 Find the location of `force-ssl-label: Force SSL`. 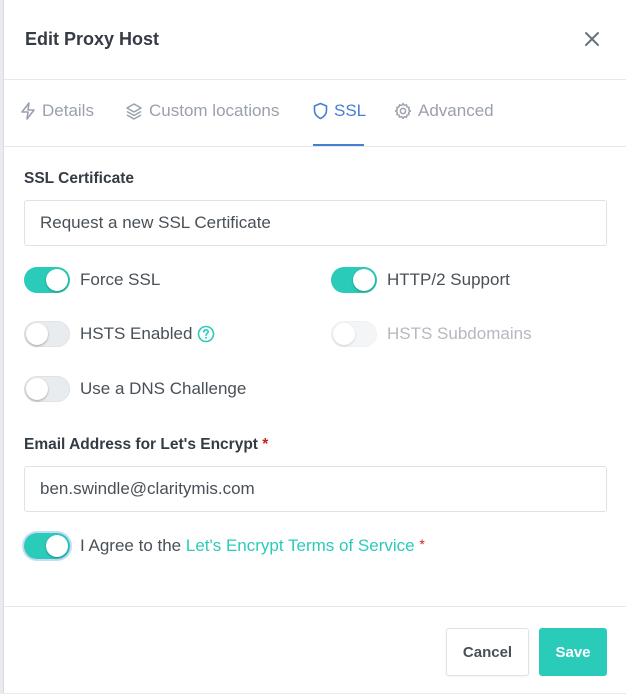

force-ssl-label: Force SSL is located at coordinates (120, 279).